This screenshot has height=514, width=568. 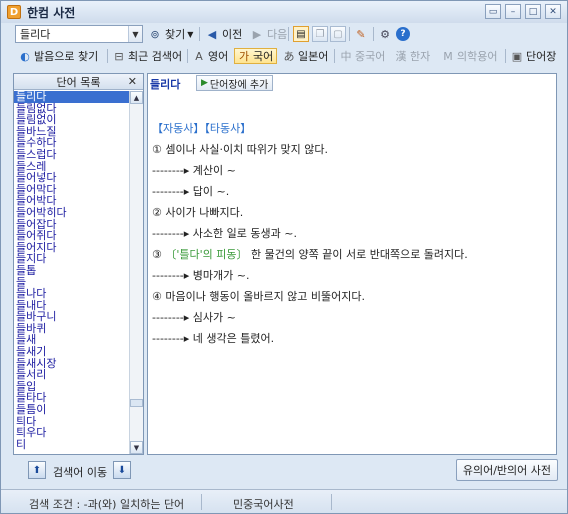 What do you see at coordinates (35, 34) in the screenshot?
I see `search-value: 들리다` at bounding box center [35, 34].